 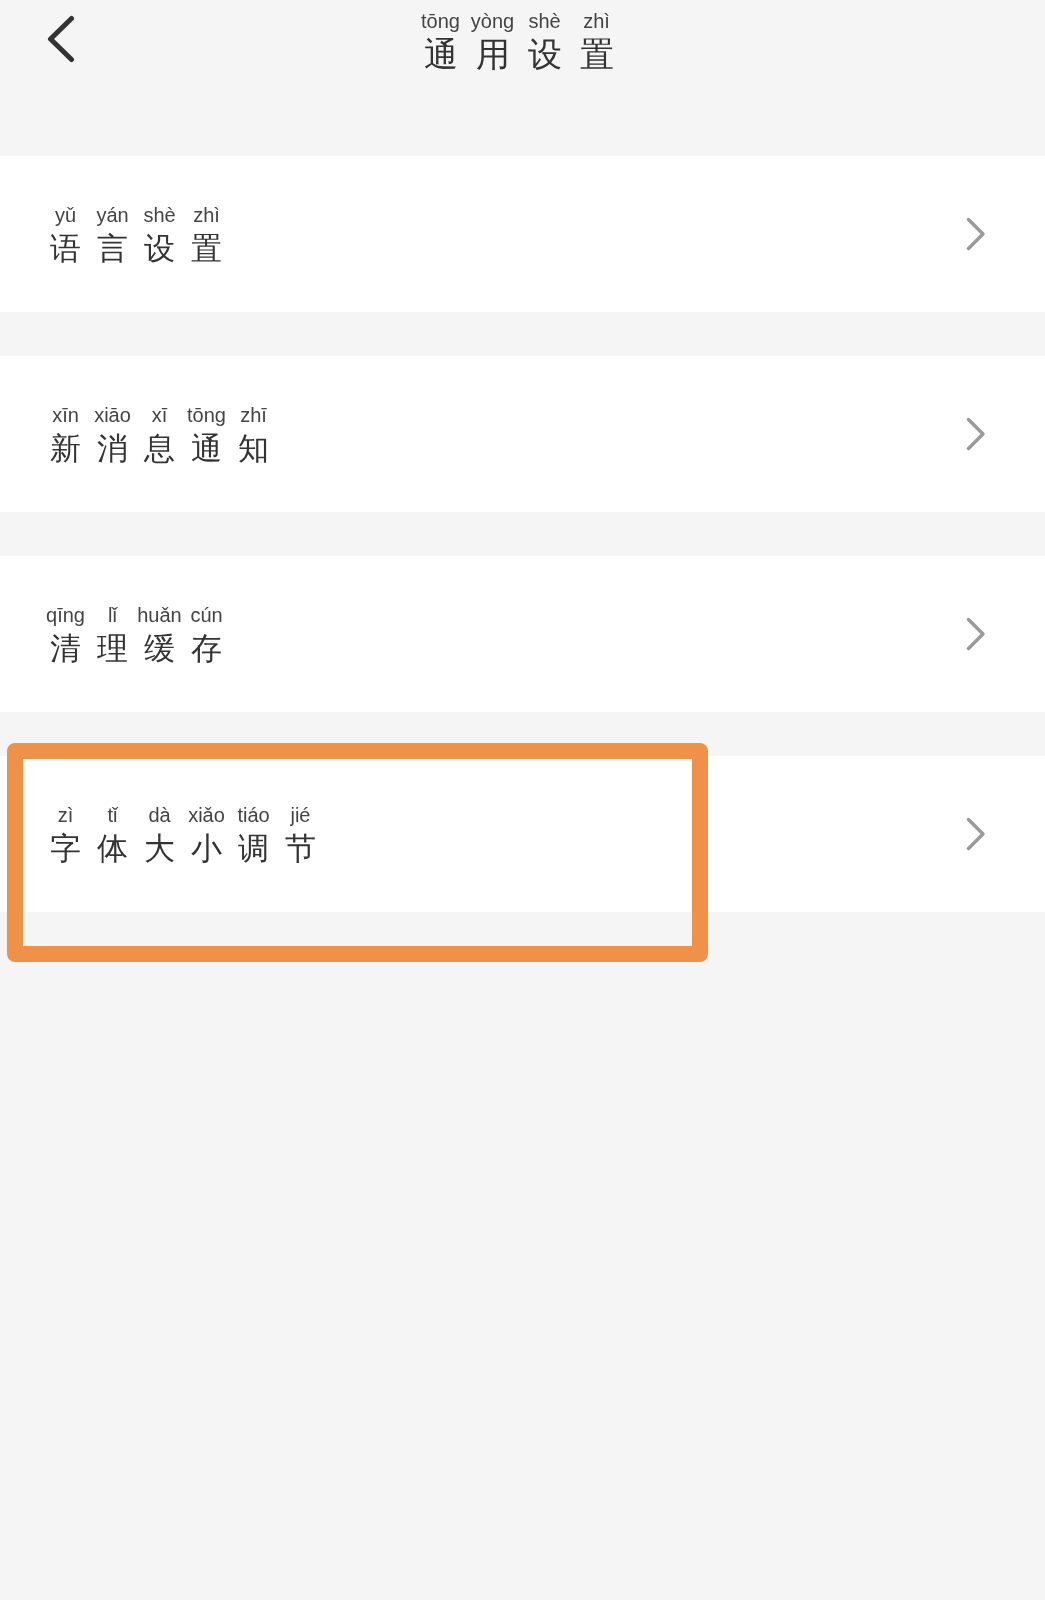 I want to click on chevron-left-icon, so click(x=61, y=39).